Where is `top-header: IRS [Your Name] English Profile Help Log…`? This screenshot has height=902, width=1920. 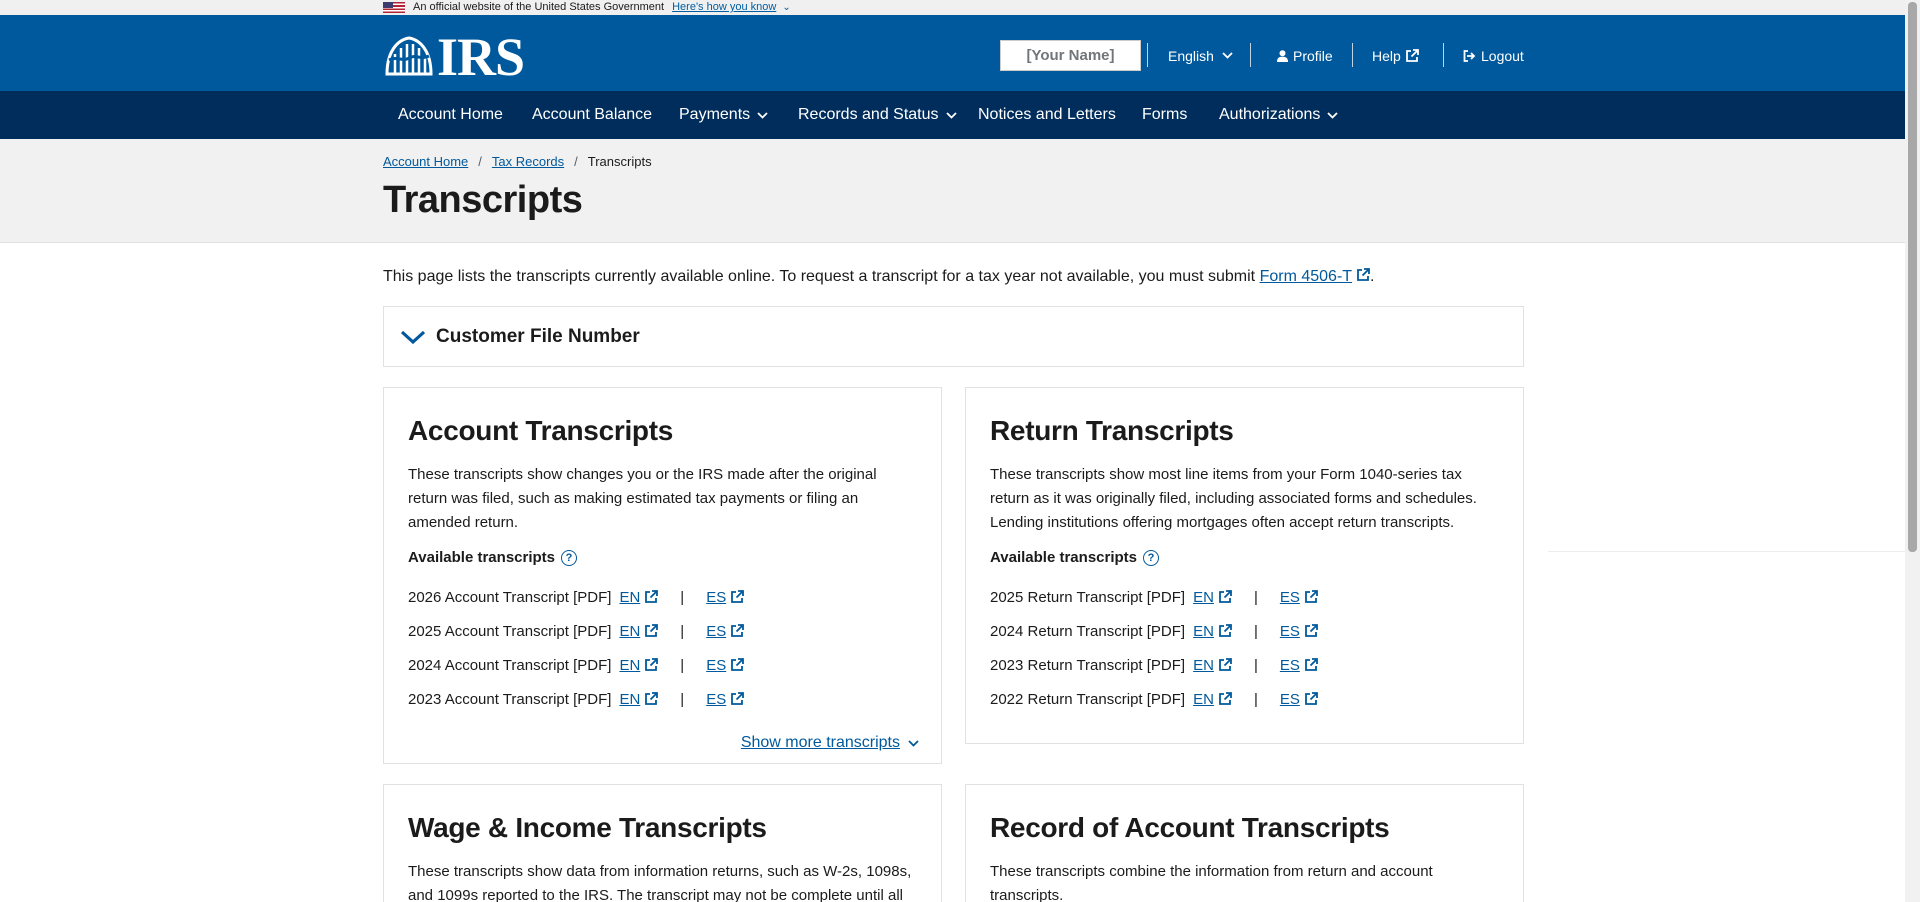
top-header: IRS [Your Name] English Profile Help Log… is located at coordinates (952, 53).